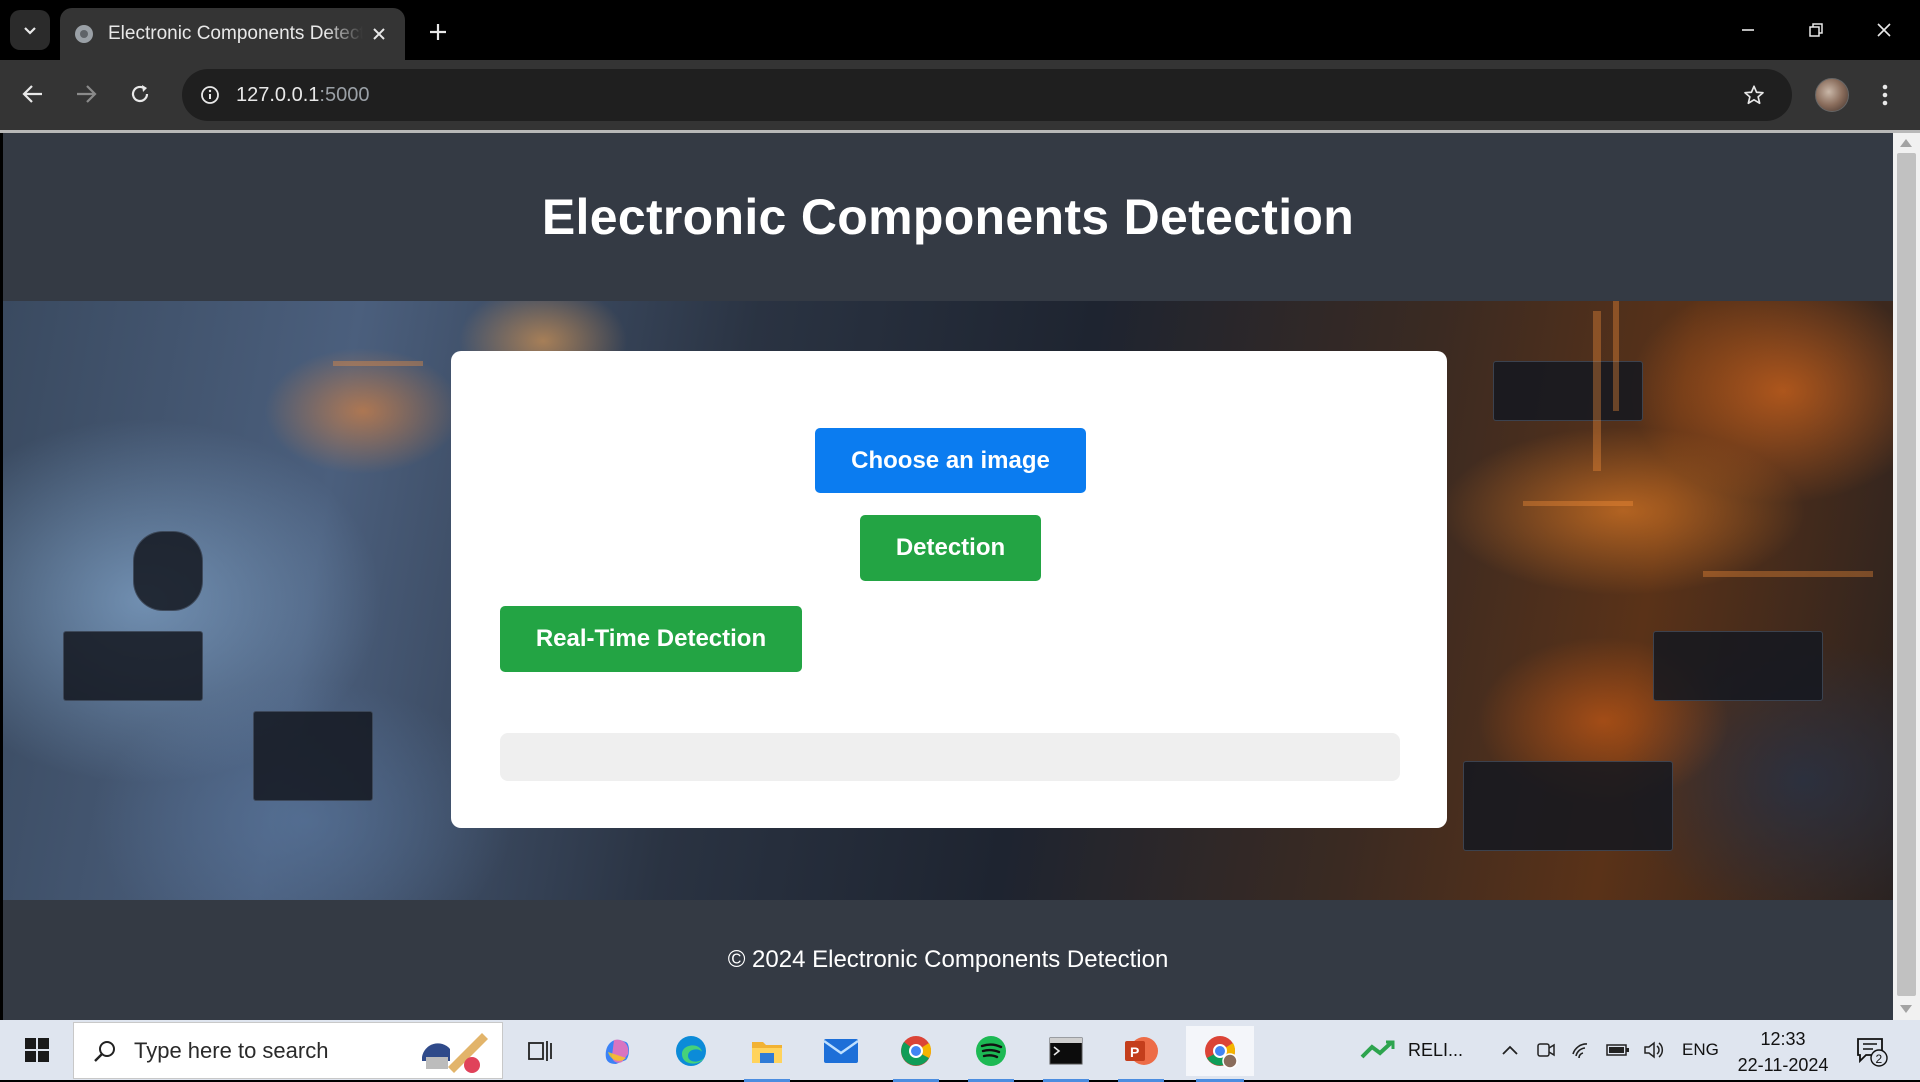 This screenshot has width=1920, height=1082. Describe the element at coordinates (1783, 1052) in the screenshot. I see `system-clock: 12:33 22-11-2024` at that location.